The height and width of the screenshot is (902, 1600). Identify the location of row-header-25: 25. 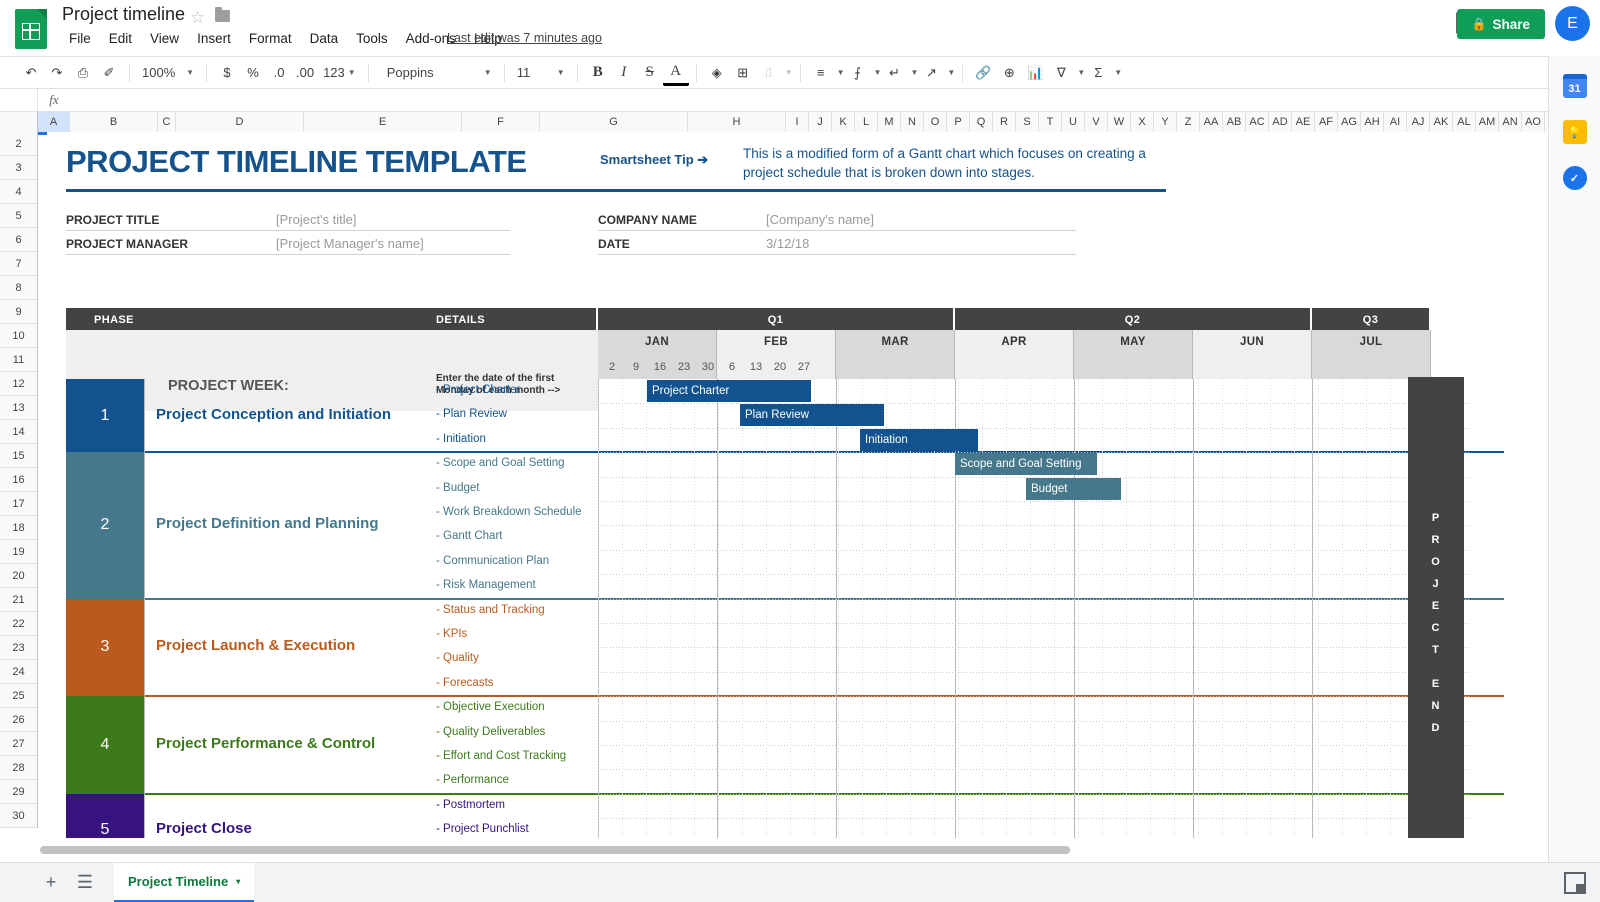
(18, 696).